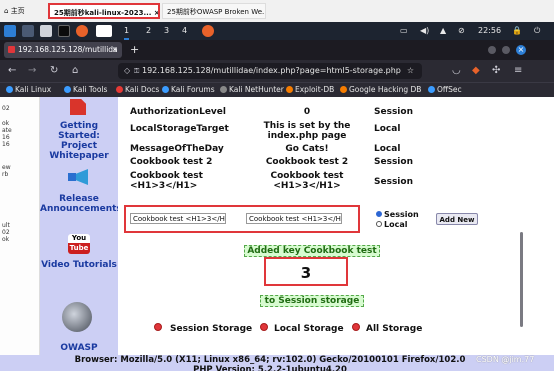 The width and height of the screenshot is (554, 371). I want to click on nethunter-icon, so click(223, 89).